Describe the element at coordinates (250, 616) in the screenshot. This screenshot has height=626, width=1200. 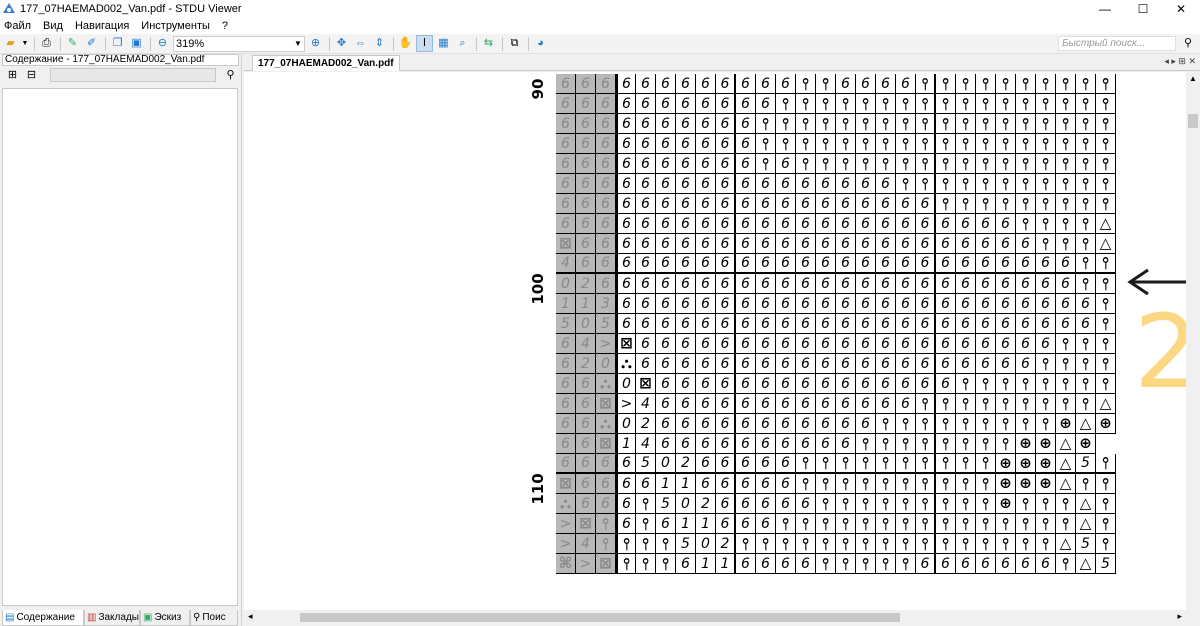
I see `scroll-left-icon: ◂` at that location.